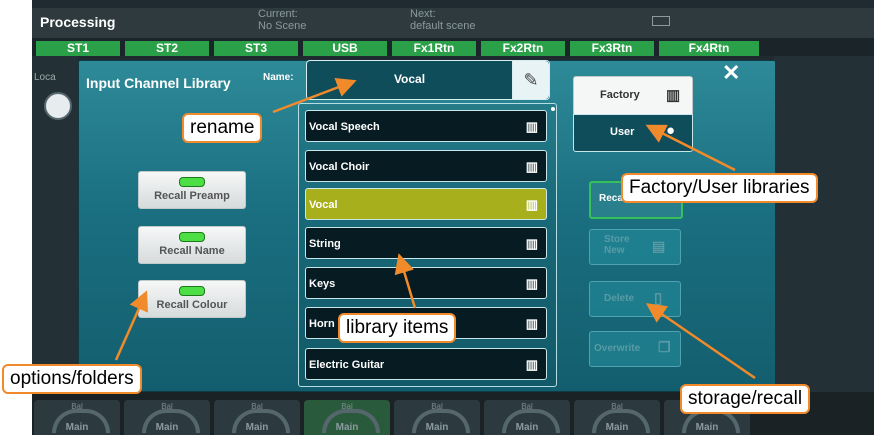 Image resolution: width=877 pixels, height=435 pixels. Describe the element at coordinates (78, 22) in the screenshot. I see `page-title: Processing` at that location.